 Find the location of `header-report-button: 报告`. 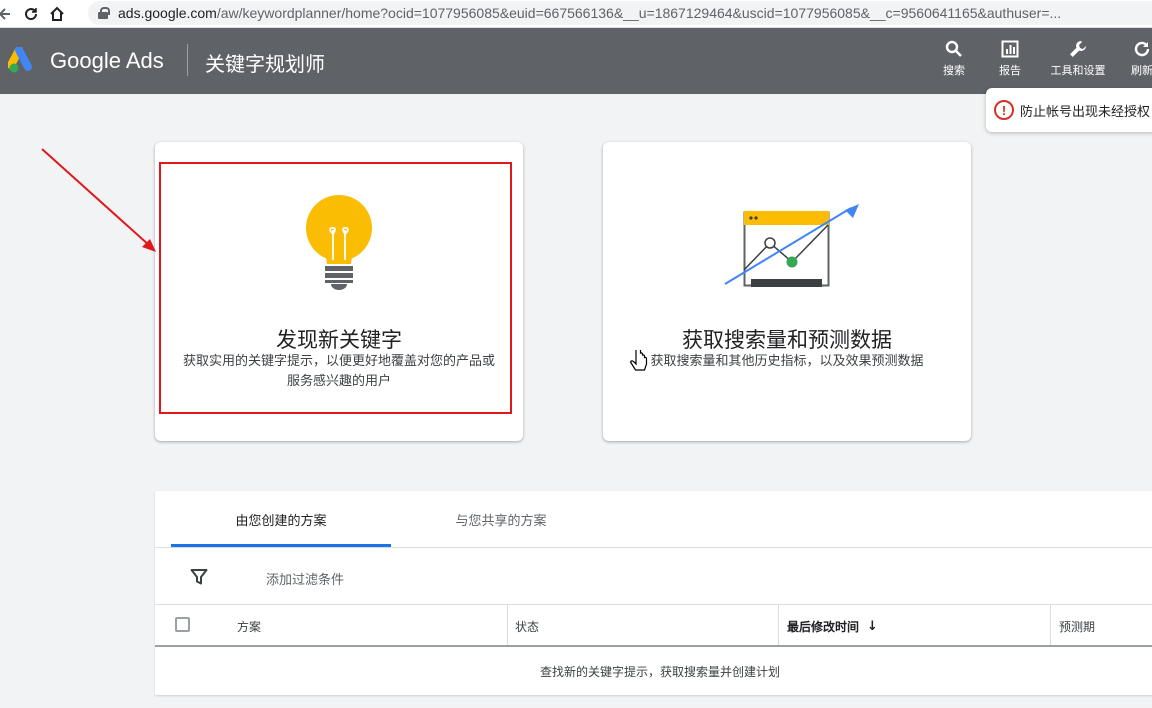

header-report-button: 报告 is located at coordinates (1010, 57).